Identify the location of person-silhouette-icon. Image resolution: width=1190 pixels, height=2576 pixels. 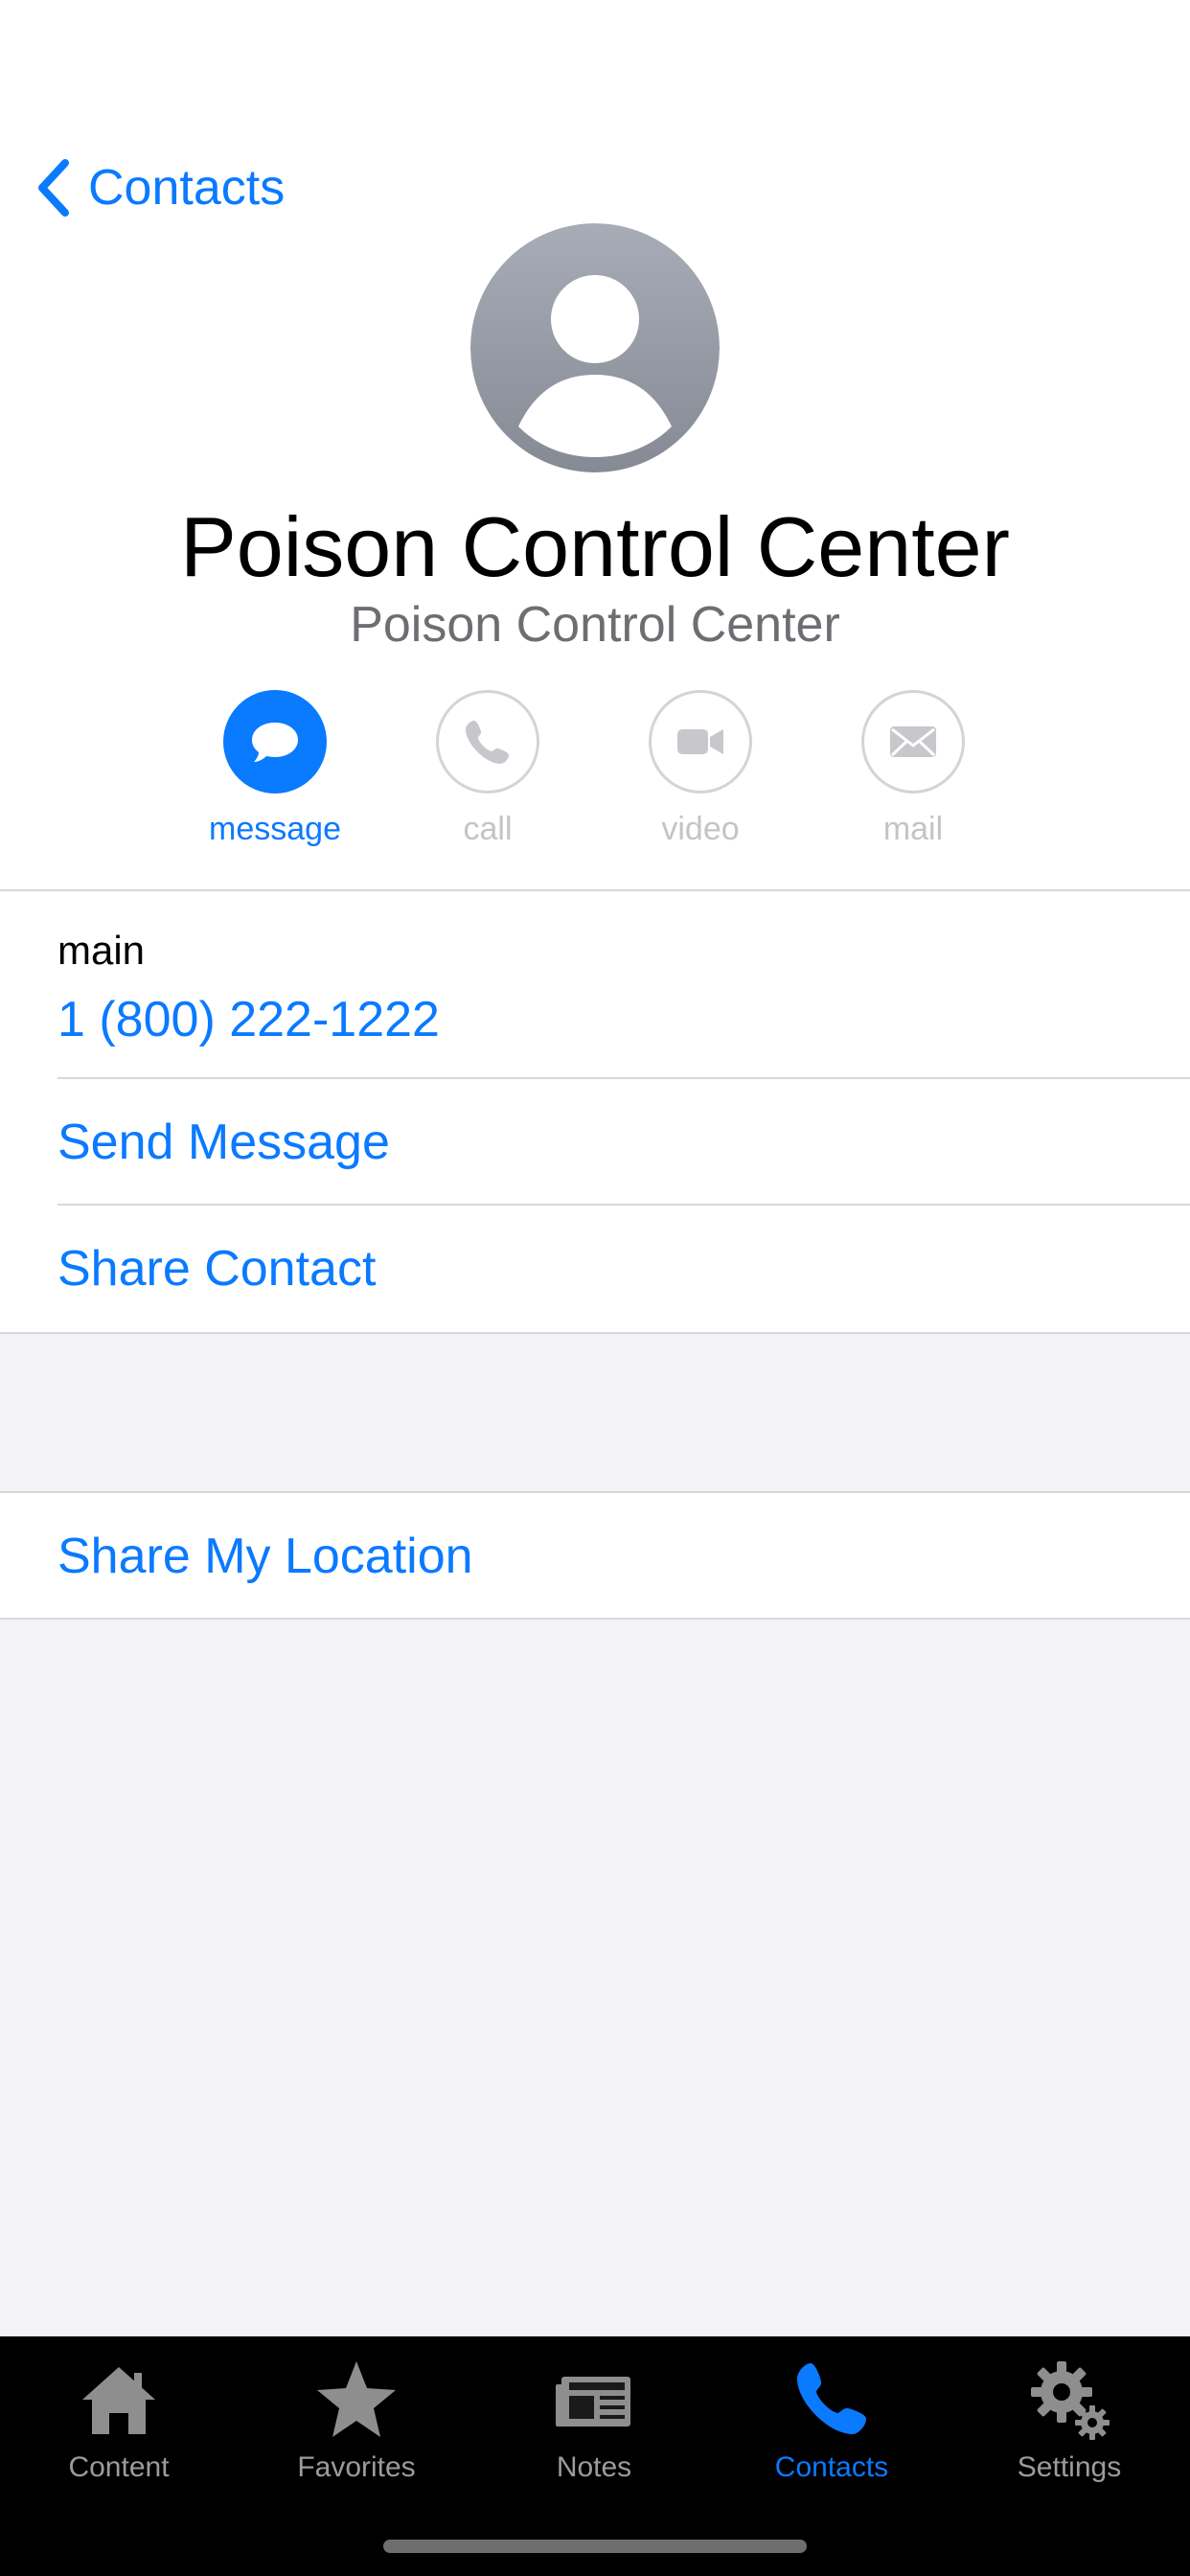
(595, 347).